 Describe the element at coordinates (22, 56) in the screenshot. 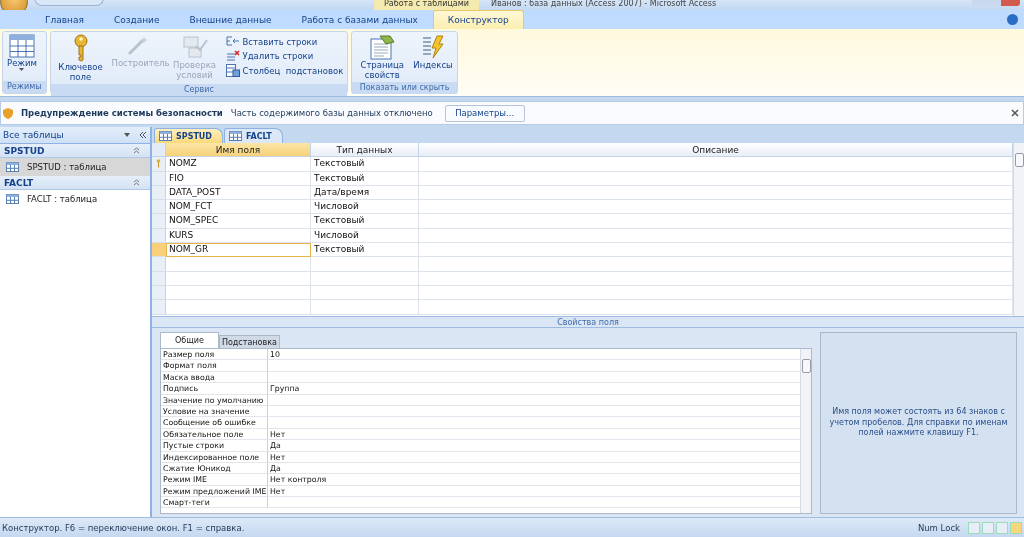

I see `ribbon-button: Режим` at that location.